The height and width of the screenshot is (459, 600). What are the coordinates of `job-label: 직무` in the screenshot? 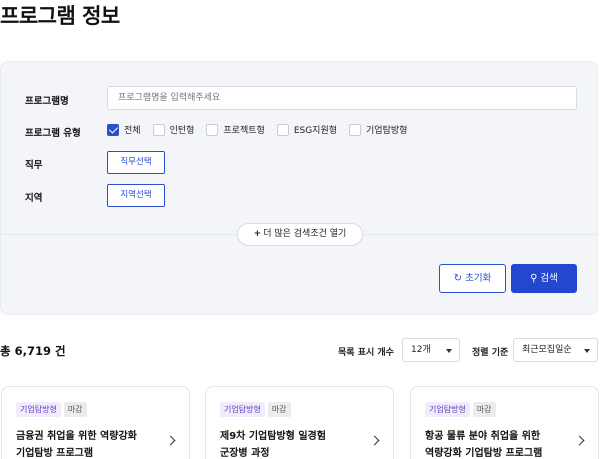 It's located at (34, 165).